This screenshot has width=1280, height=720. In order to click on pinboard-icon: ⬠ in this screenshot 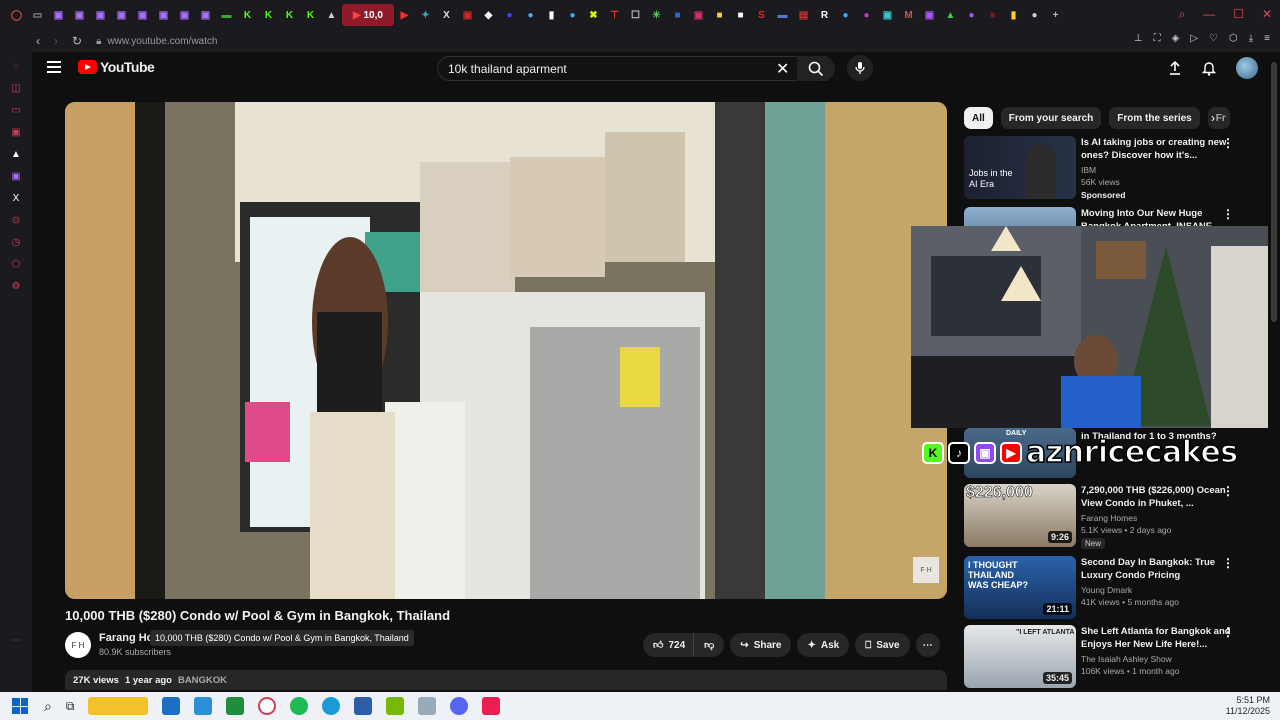, I will do `click(16, 265)`.